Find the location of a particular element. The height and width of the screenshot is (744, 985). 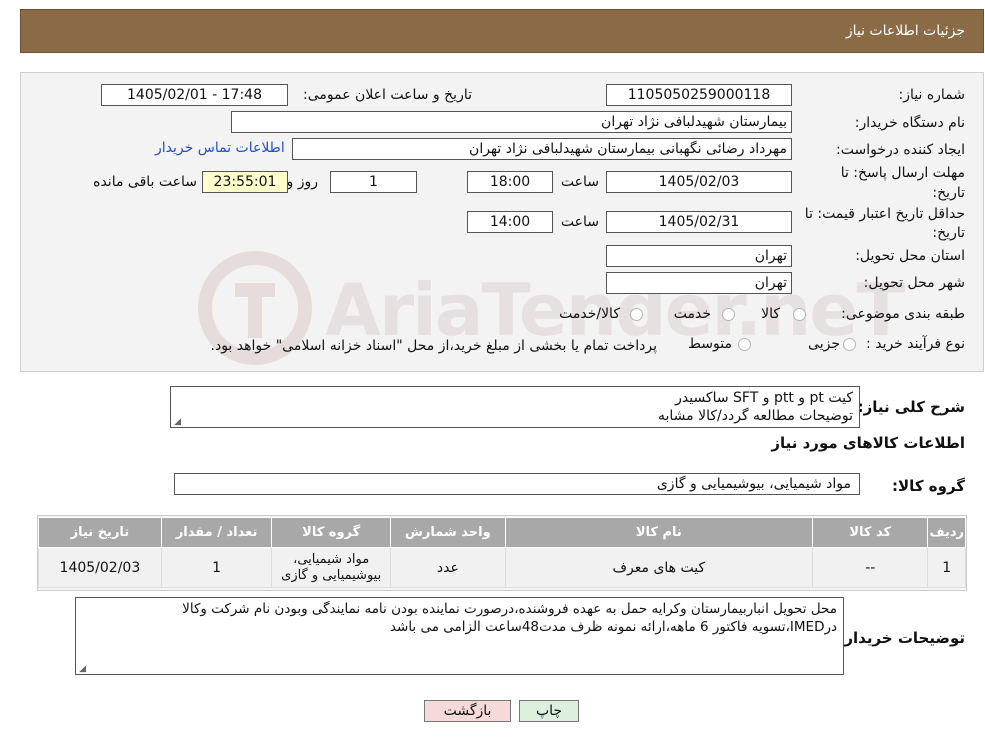

cell-unit: عدد is located at coordinates (448, 567).